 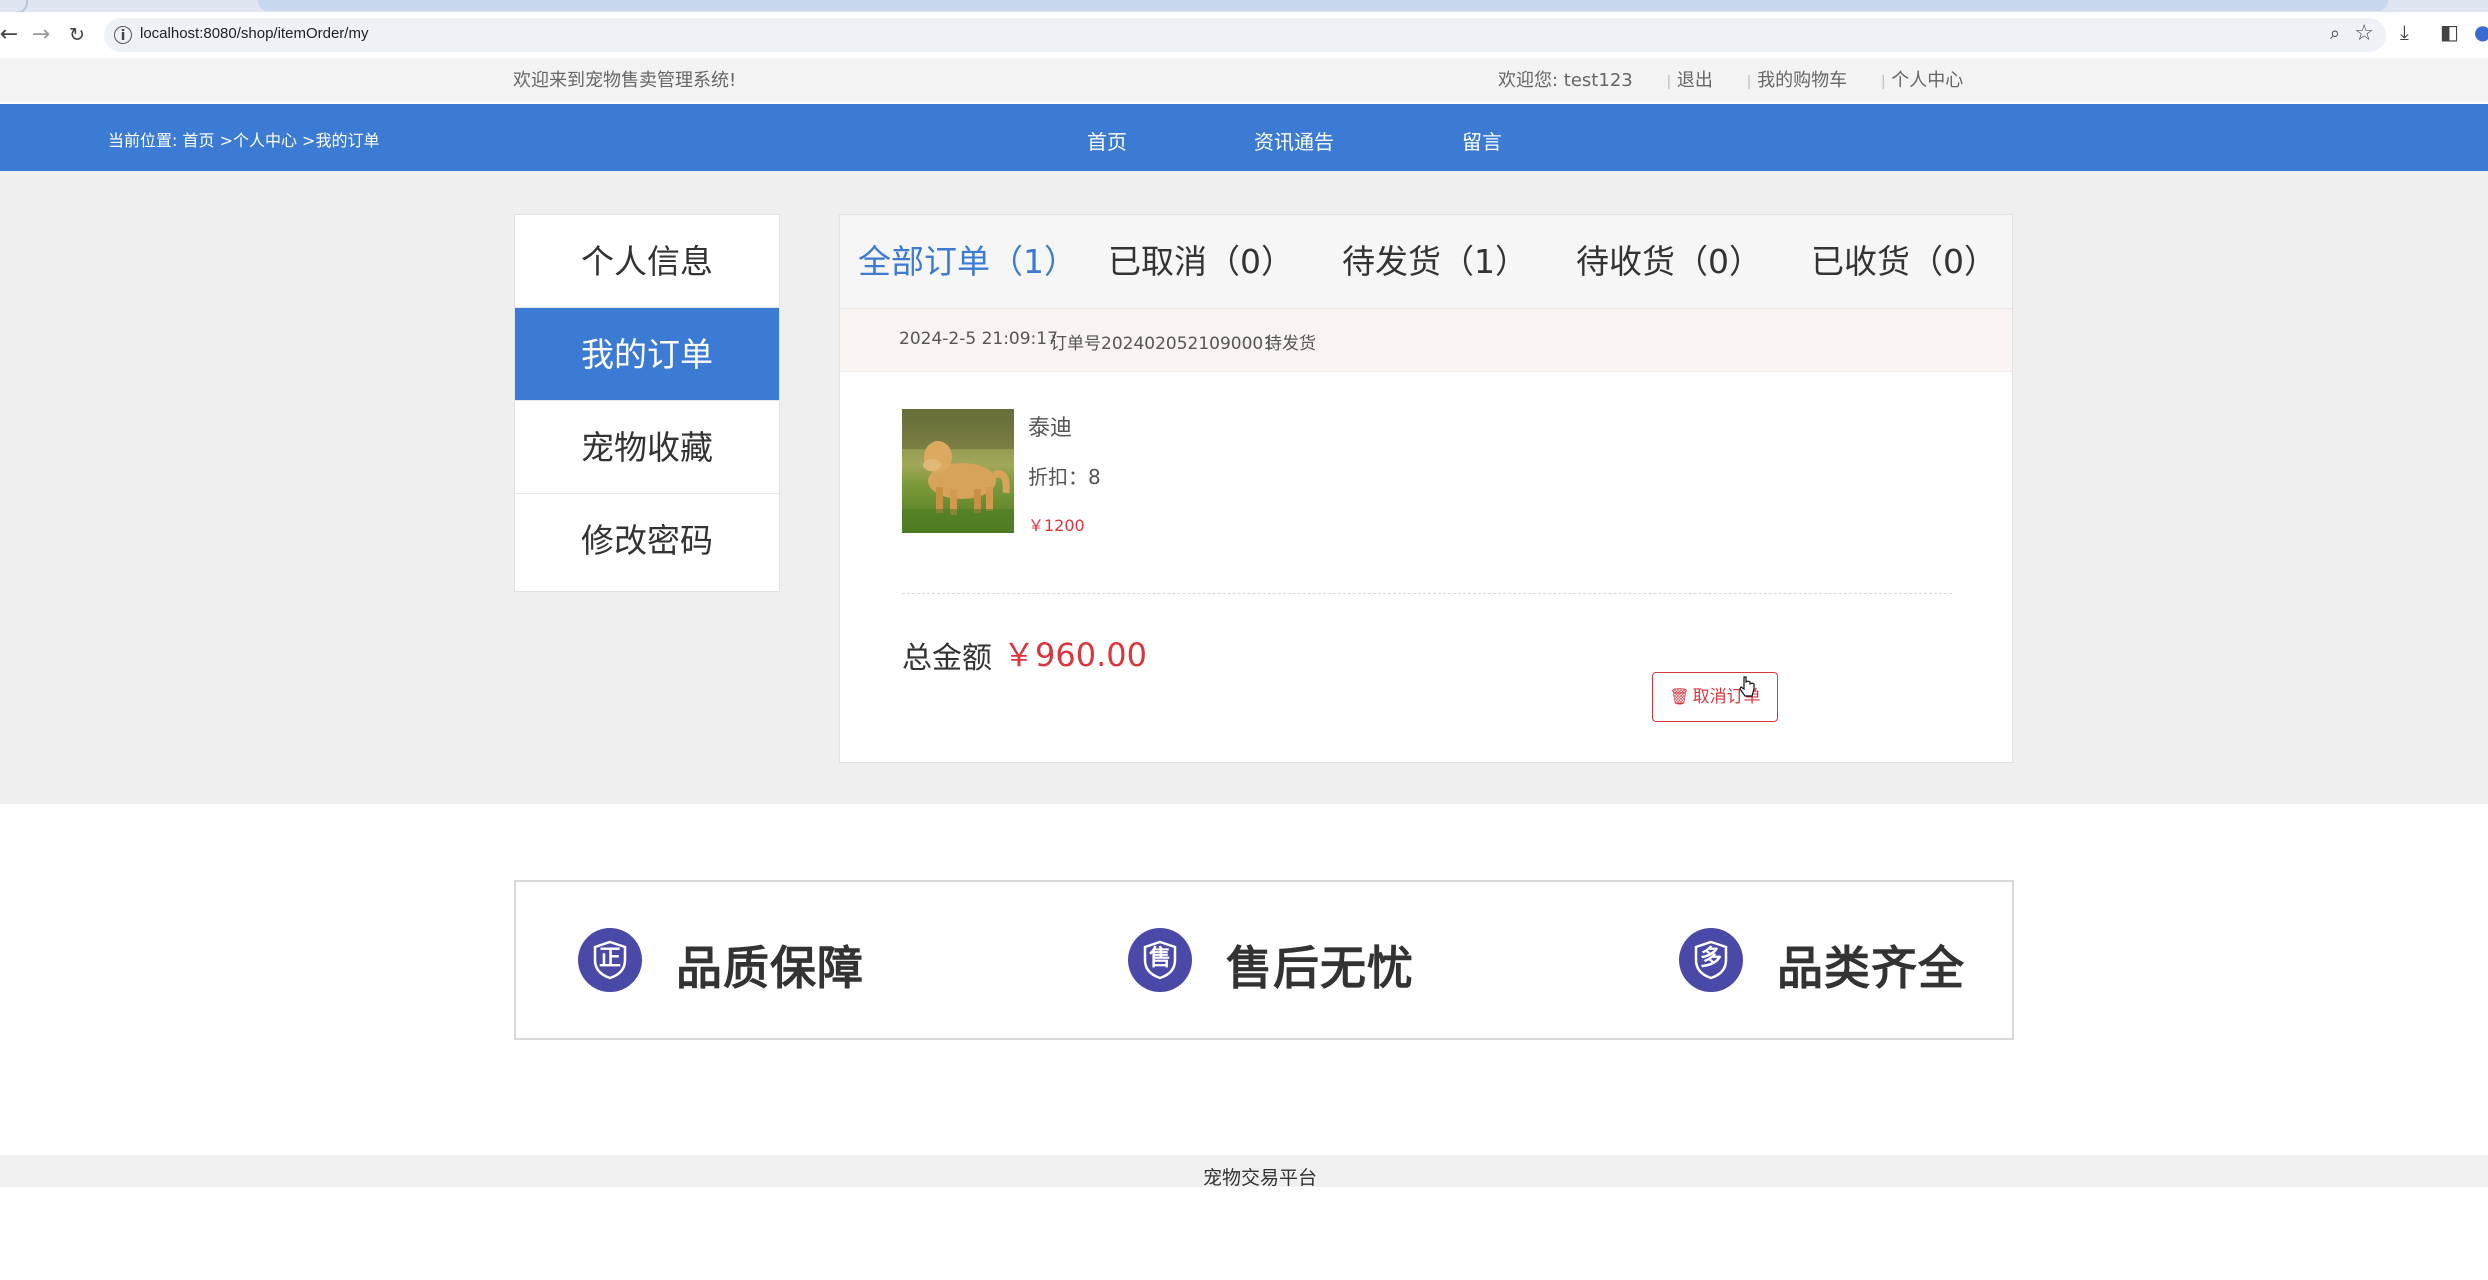 I want to click on user-links: 欢迎您: test123 | 退出 | 我的购物车 | 个人中心, so click(x=1730, y=79).